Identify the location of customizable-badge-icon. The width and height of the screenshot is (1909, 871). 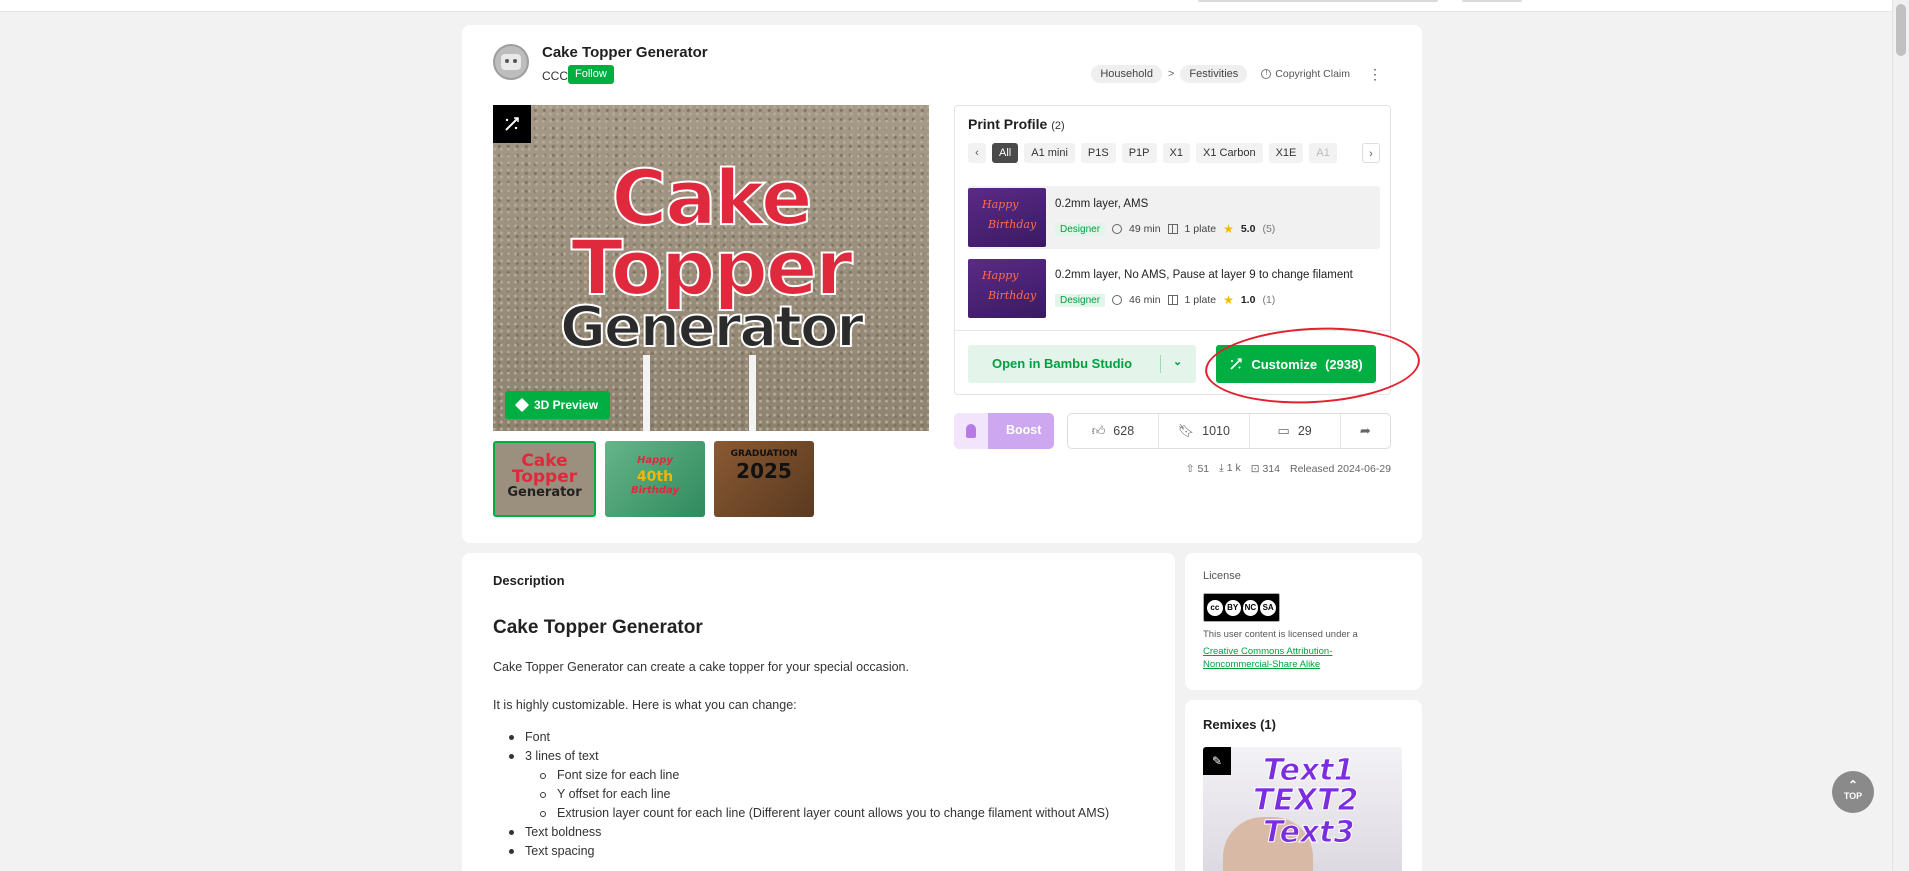
(512, 124).